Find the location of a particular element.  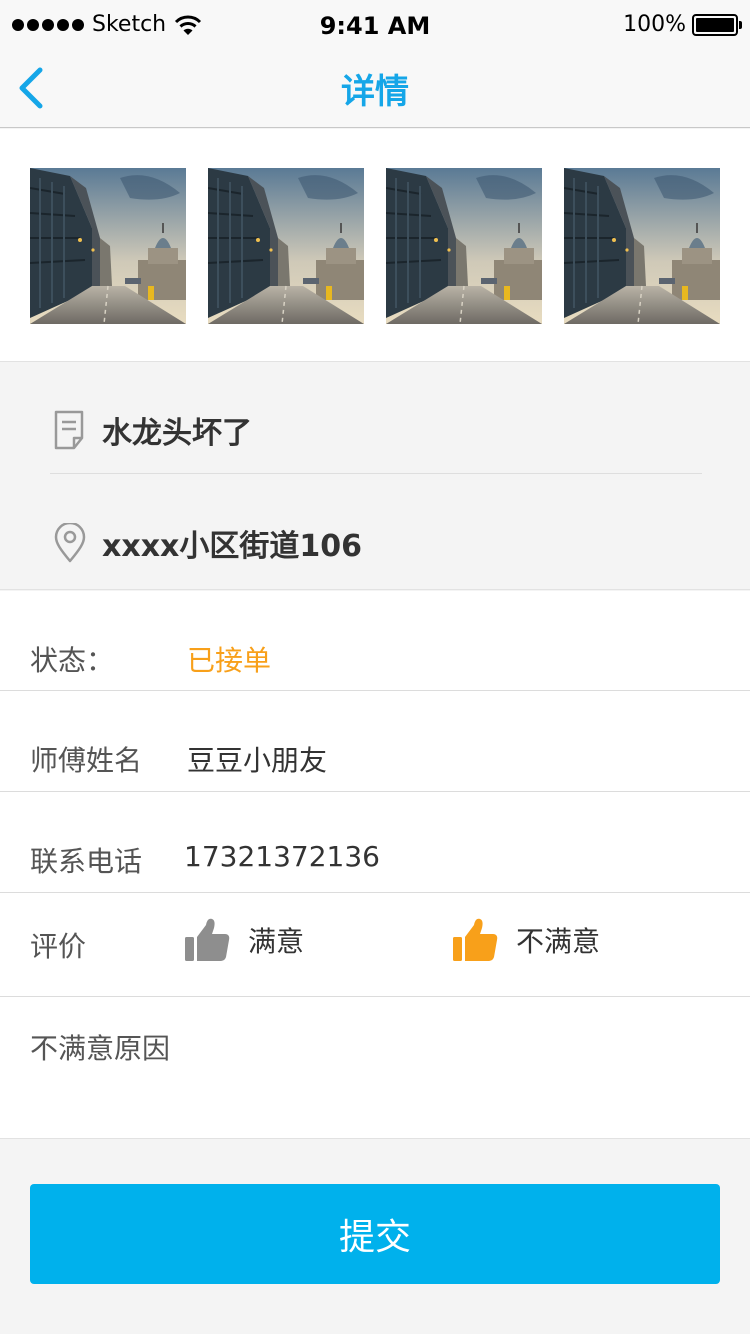

rating-label: 评价 is located at coordinates (58, 946).